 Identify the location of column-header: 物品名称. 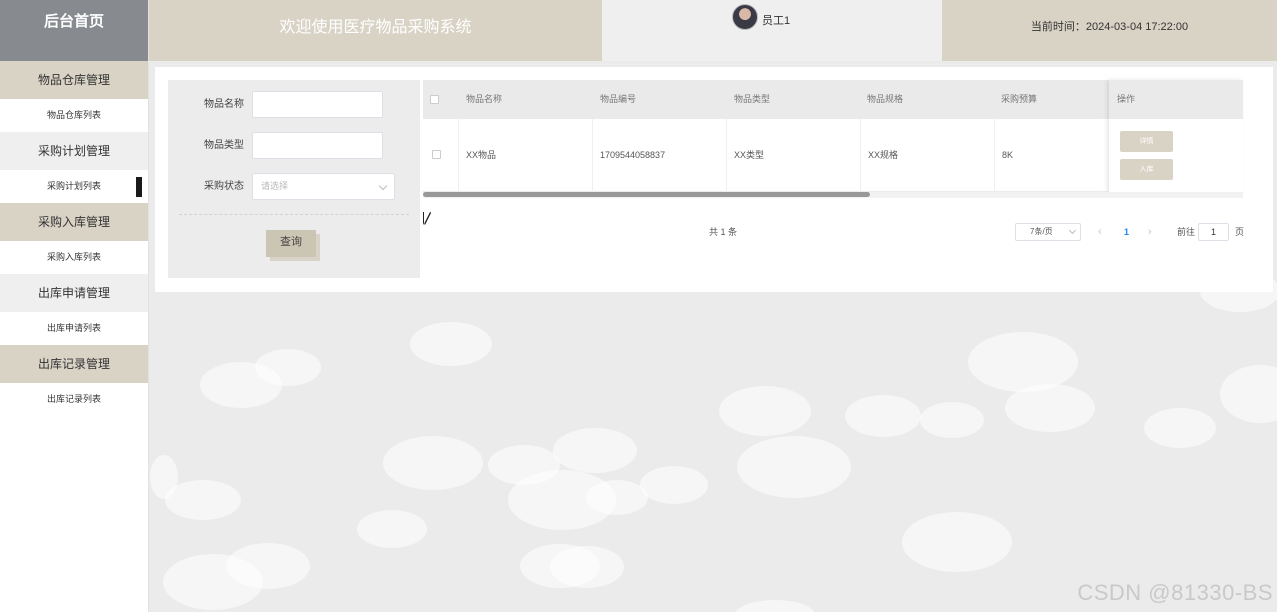
(484, 99).